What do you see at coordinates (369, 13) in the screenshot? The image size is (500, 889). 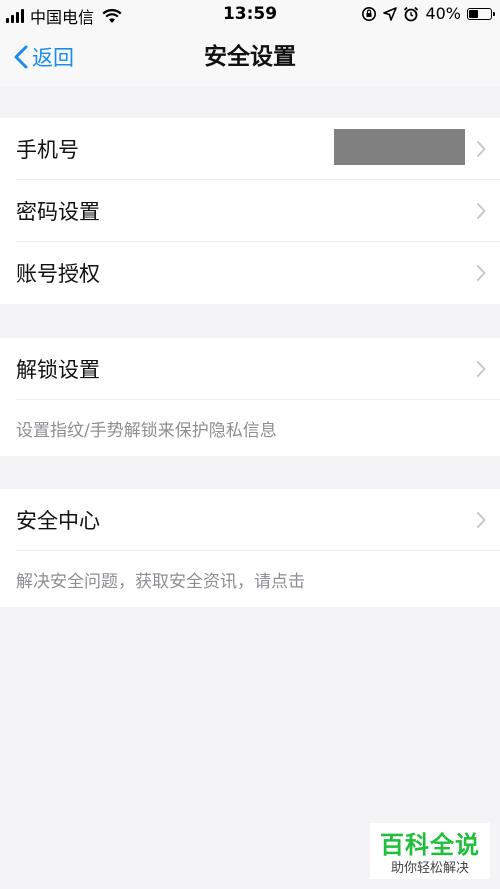 I see `orientation-lock-icon` at bounding box center [369, 13].